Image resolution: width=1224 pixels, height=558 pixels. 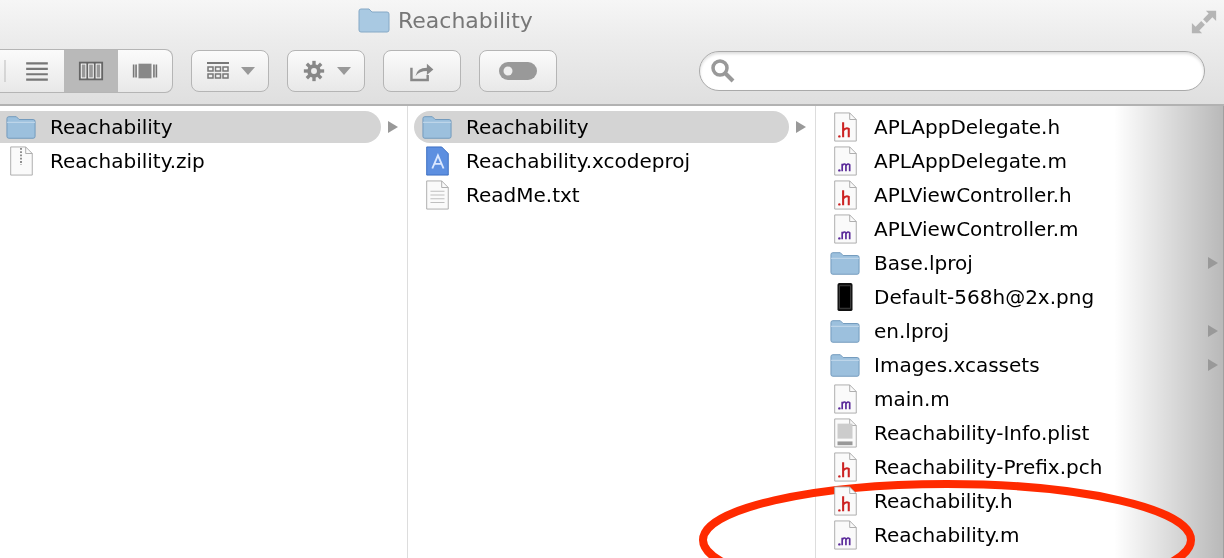 I want to click on file-item: APLViewController.h, so click(x=1019, y=195).